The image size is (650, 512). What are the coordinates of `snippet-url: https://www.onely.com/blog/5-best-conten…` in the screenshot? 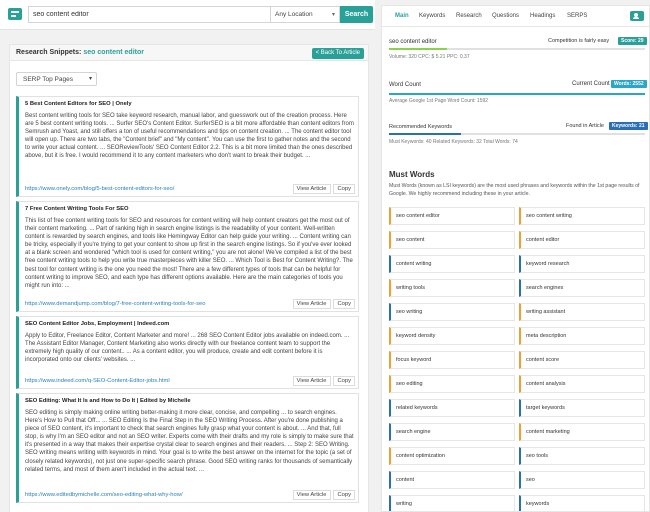 It's located at (99, 189).